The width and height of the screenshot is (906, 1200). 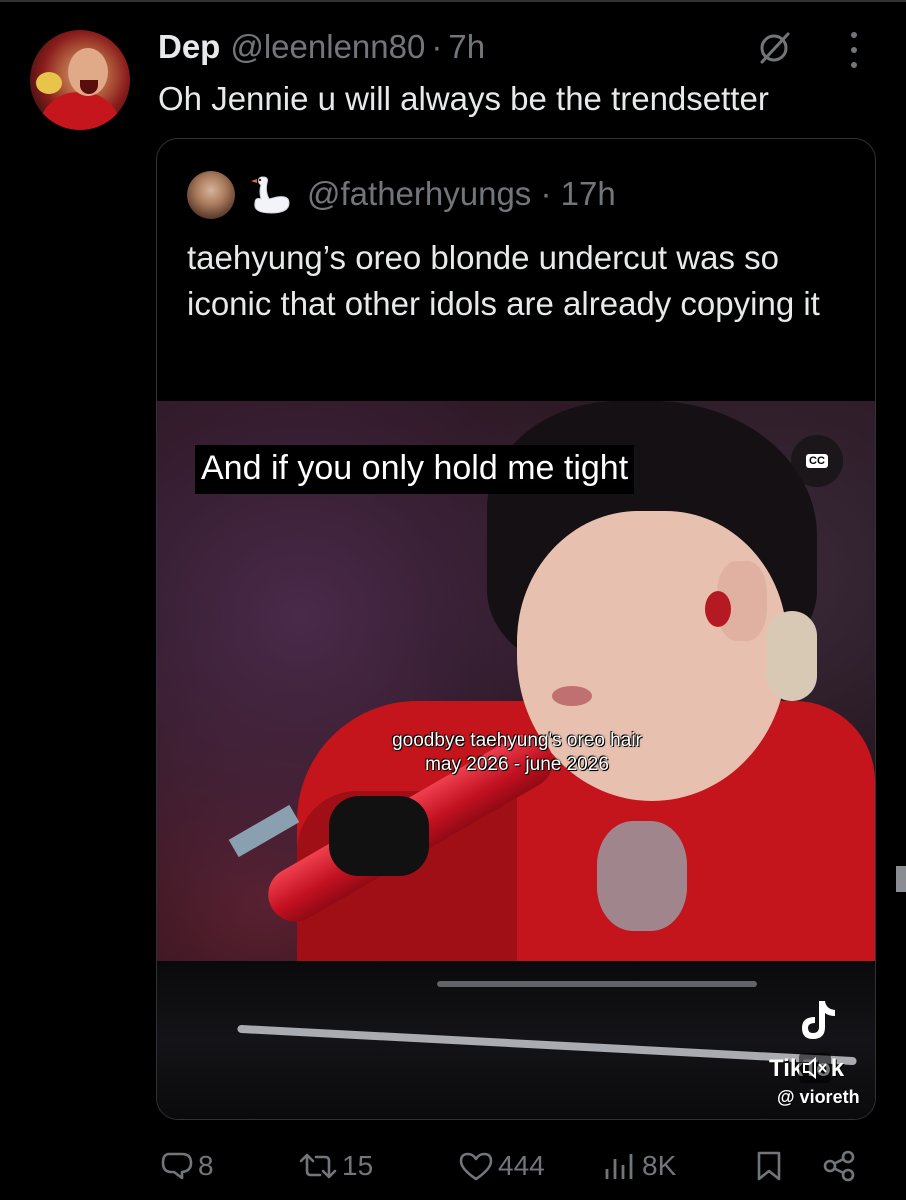 I want to click on tiktok-username: @ vioreth, so click(x=818, y=1097).